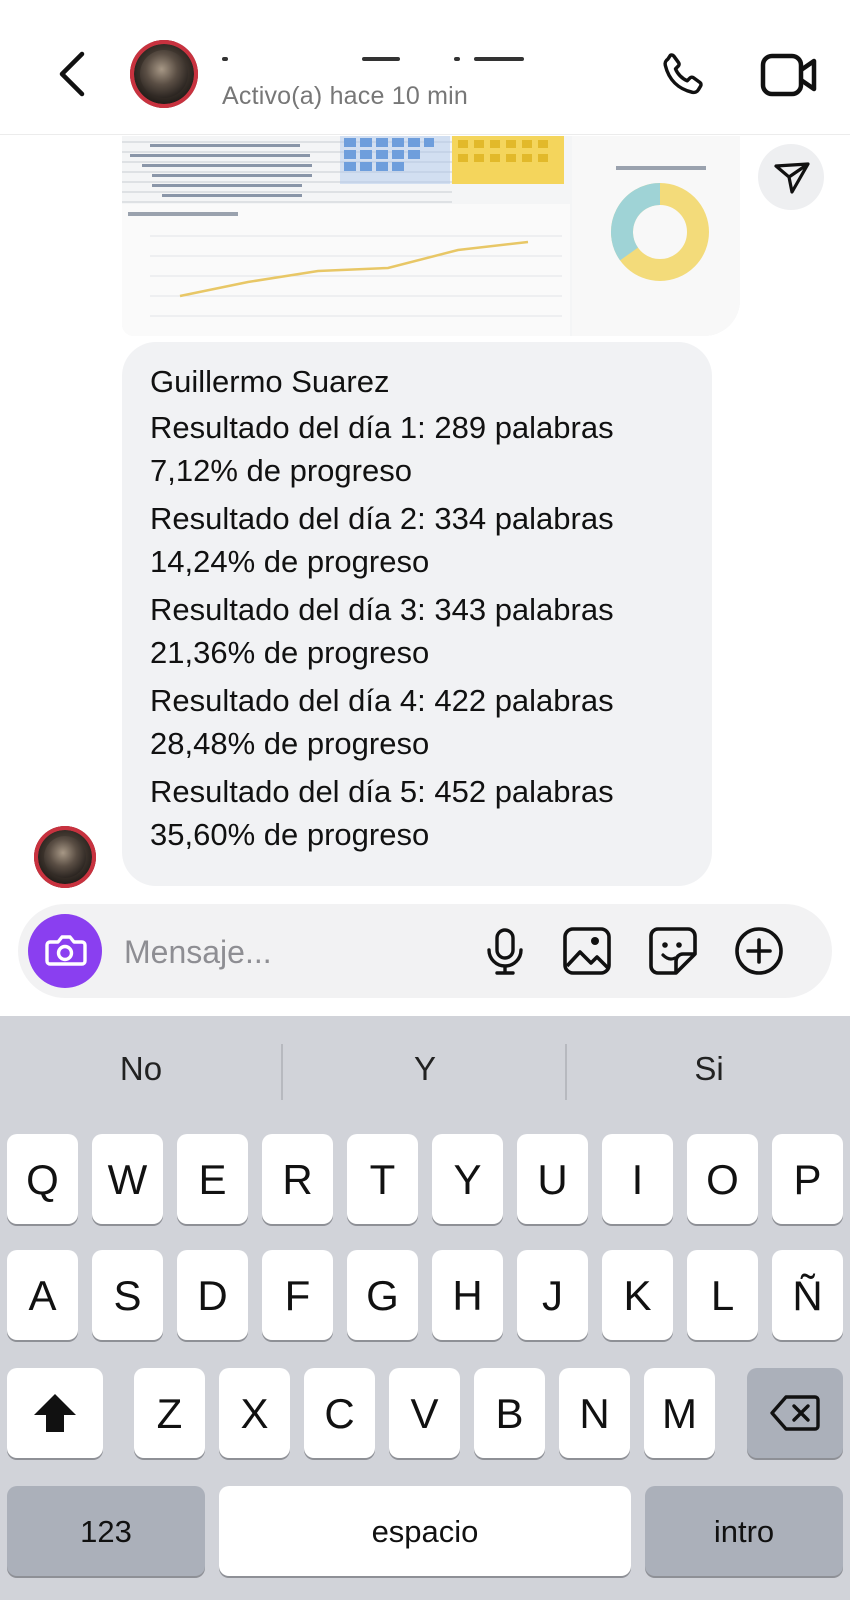 This screenshot has width=850, height=1600. What do you see at coordinates (212, 1179) in the screenshot?
I see `key: E` at bounding box center [212, 1179].